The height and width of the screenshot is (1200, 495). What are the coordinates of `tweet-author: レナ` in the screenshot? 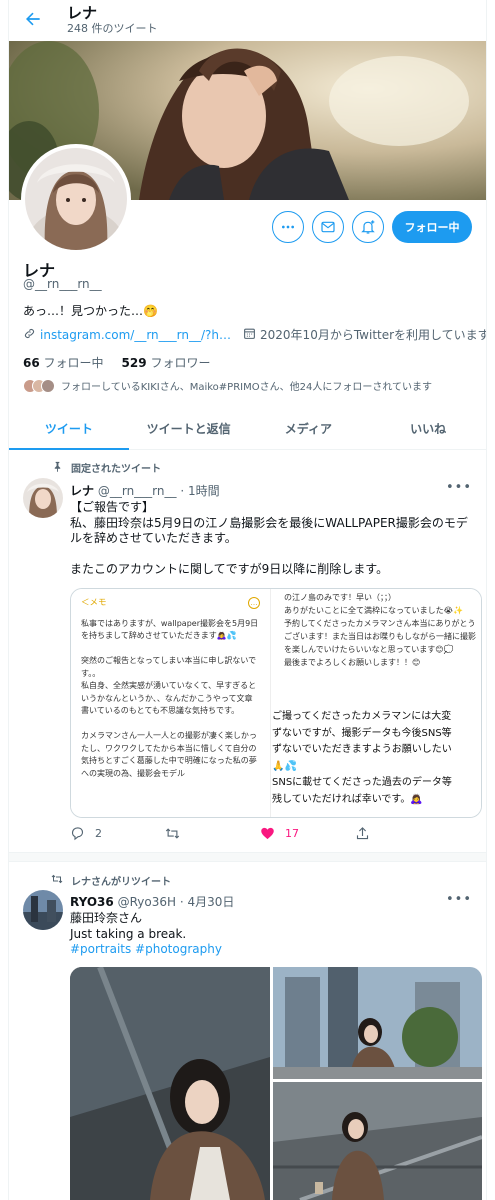 It's located at (82, 491).